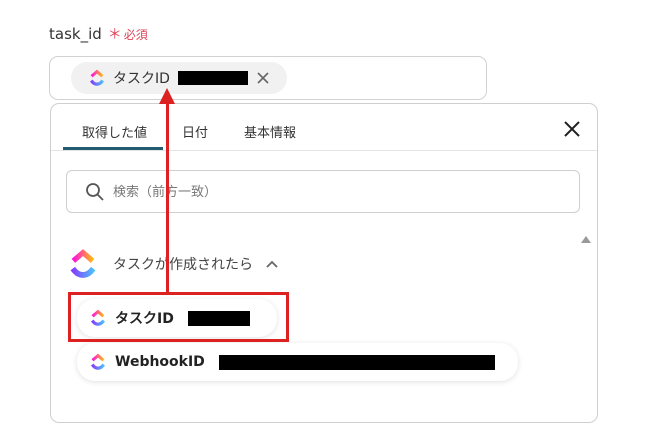 The image size is (653, 423). Describe the element at coordinates (272, 264) in the screenshot. I see `chevron-up-icon` at that location.